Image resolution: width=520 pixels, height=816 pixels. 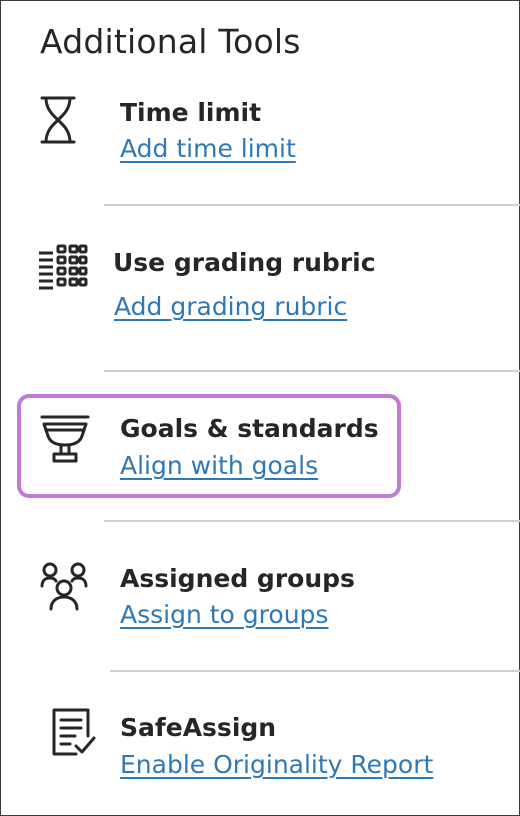 What do you see at coordinates (74, 732) in the screenshot?
I see `document-check-icon` at bounding box center [74, 732].